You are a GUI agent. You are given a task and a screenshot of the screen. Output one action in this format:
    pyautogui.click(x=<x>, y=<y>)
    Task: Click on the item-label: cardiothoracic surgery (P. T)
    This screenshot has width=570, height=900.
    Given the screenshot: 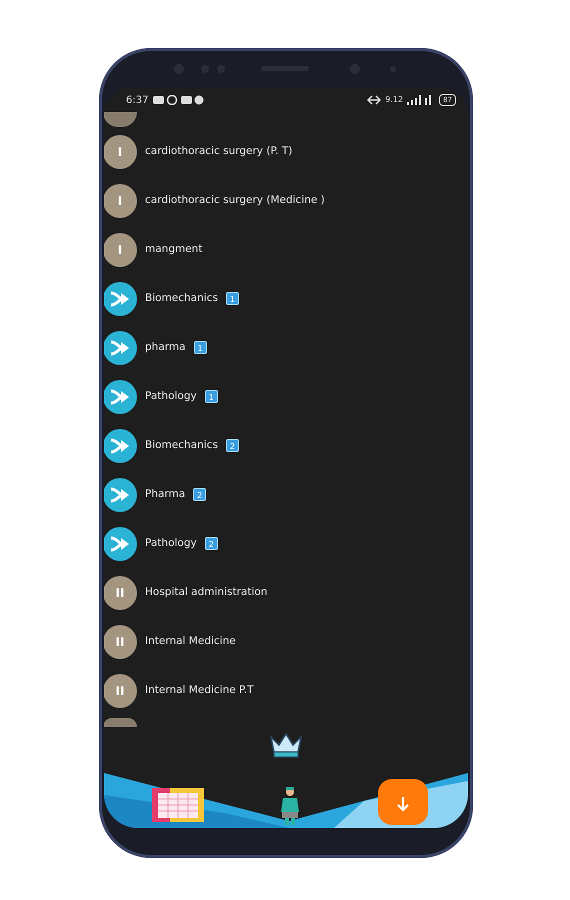 What is the action you would take?
    pyautogui.click(x=218, y=151)
    